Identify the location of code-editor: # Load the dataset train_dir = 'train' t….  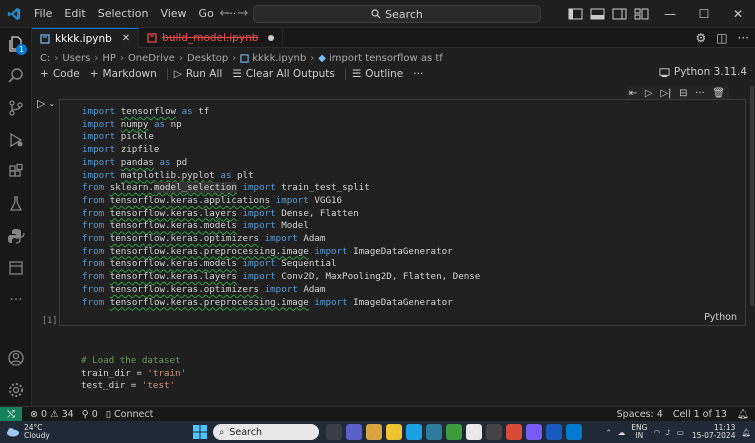
(133, 374).